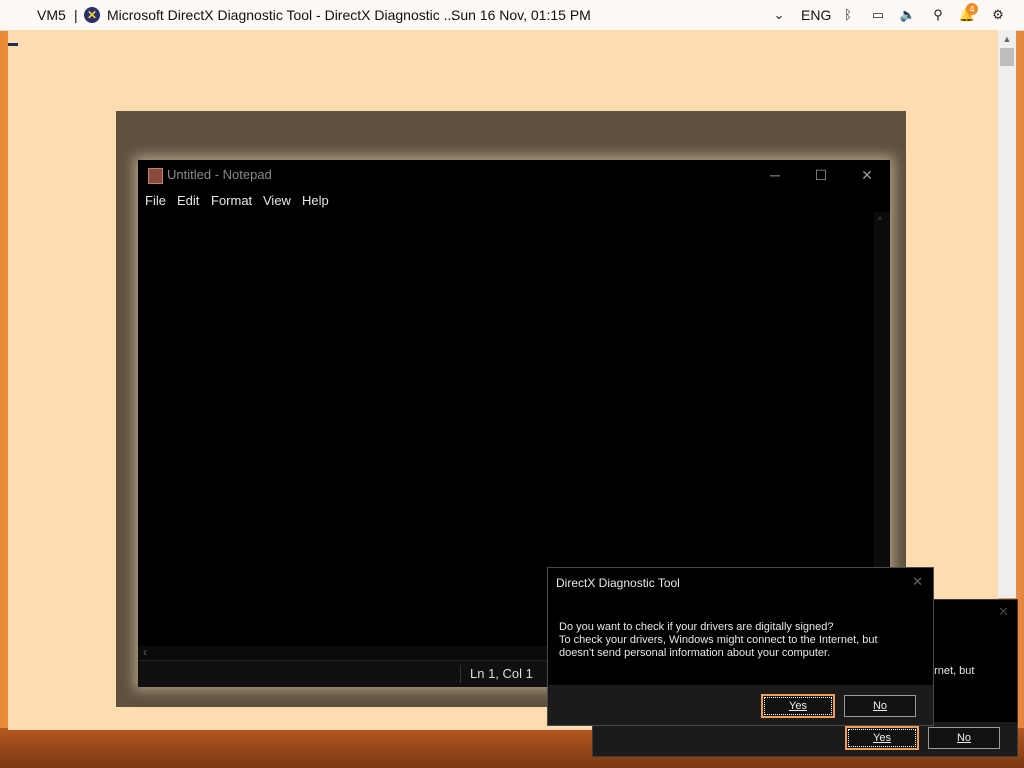 This screenshot has width=1024, height=768. What do you see at coordinates (908, 15) in the screenshot?
I see `volume-icon: 🔈` at bounding box center [908, 15].